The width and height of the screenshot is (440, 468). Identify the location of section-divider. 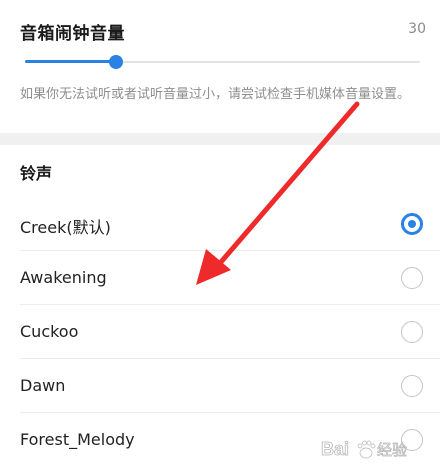
(220, 139).